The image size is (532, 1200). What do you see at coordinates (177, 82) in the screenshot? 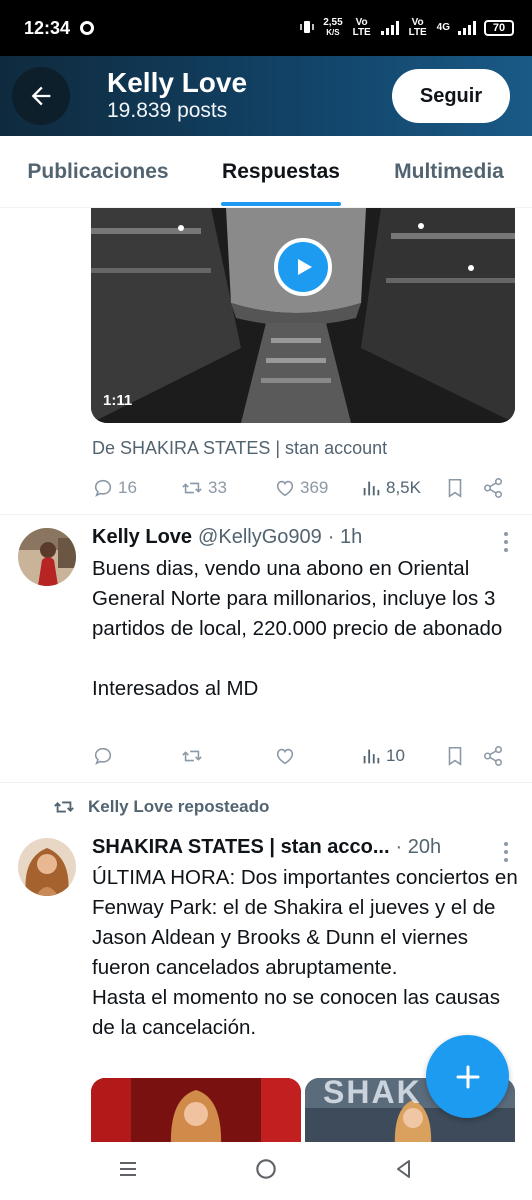
I see `page-title: Kelly Love` at bounding box center [177, 82].